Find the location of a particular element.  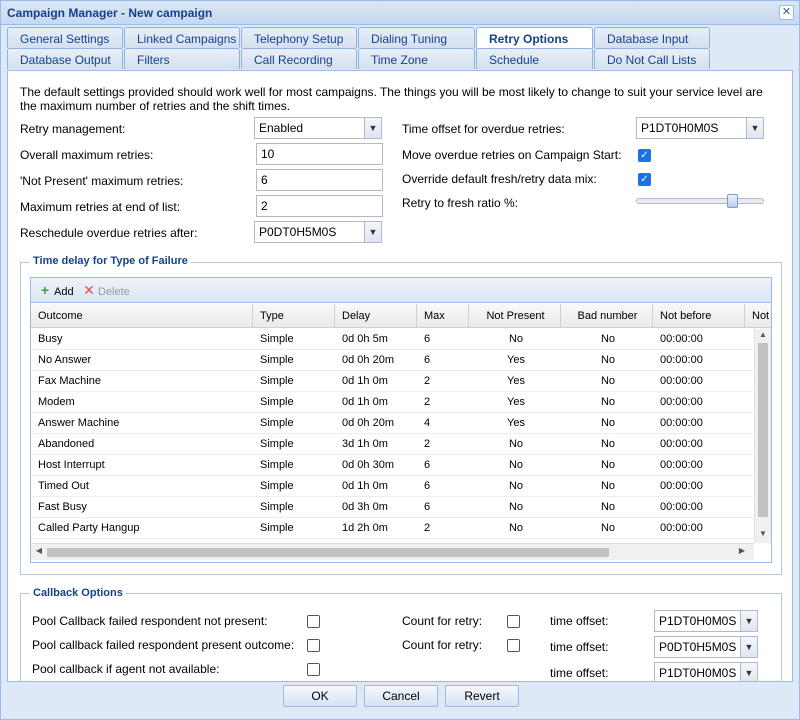

tab-do-not-call-lists: Do Not Call Lists is located at coordinates (652, 58).